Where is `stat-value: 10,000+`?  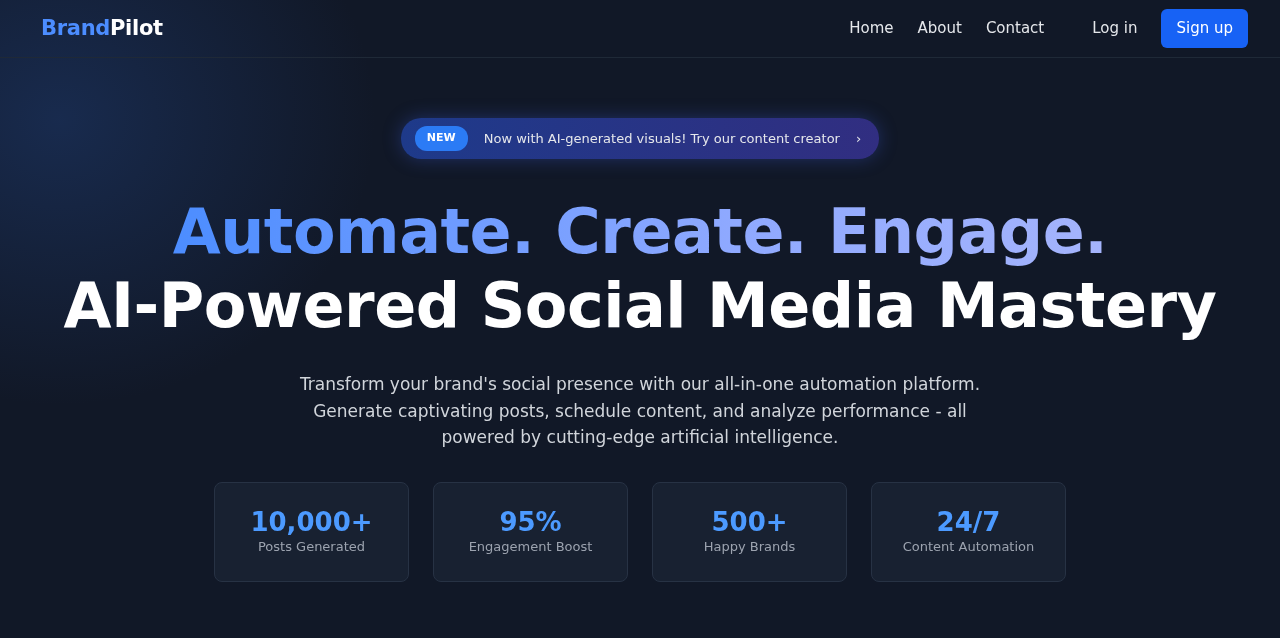 stat-value: 10,000+ is located at coordinates (311, 522).